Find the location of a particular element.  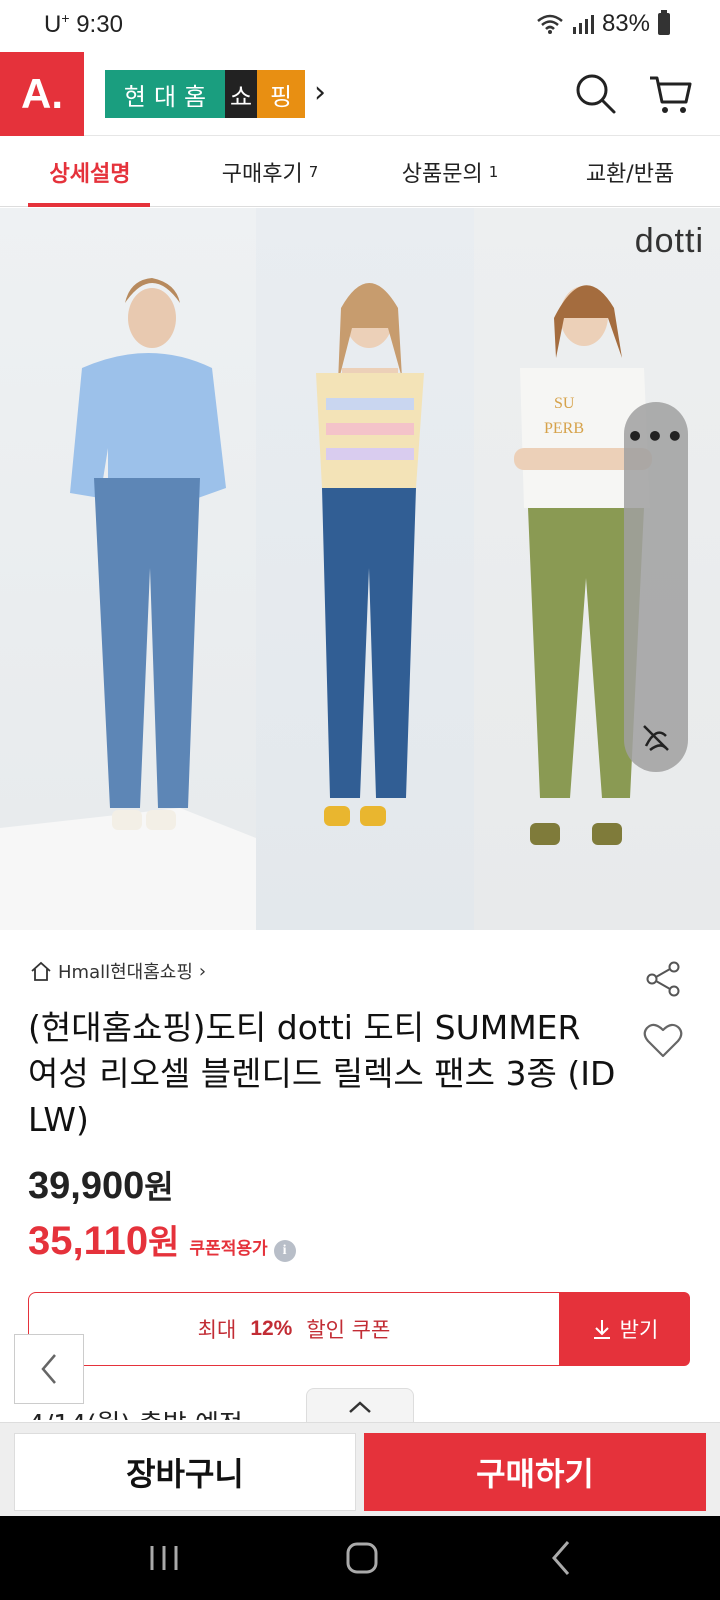

clock: 9:30 is located at coordinates (99, 24).